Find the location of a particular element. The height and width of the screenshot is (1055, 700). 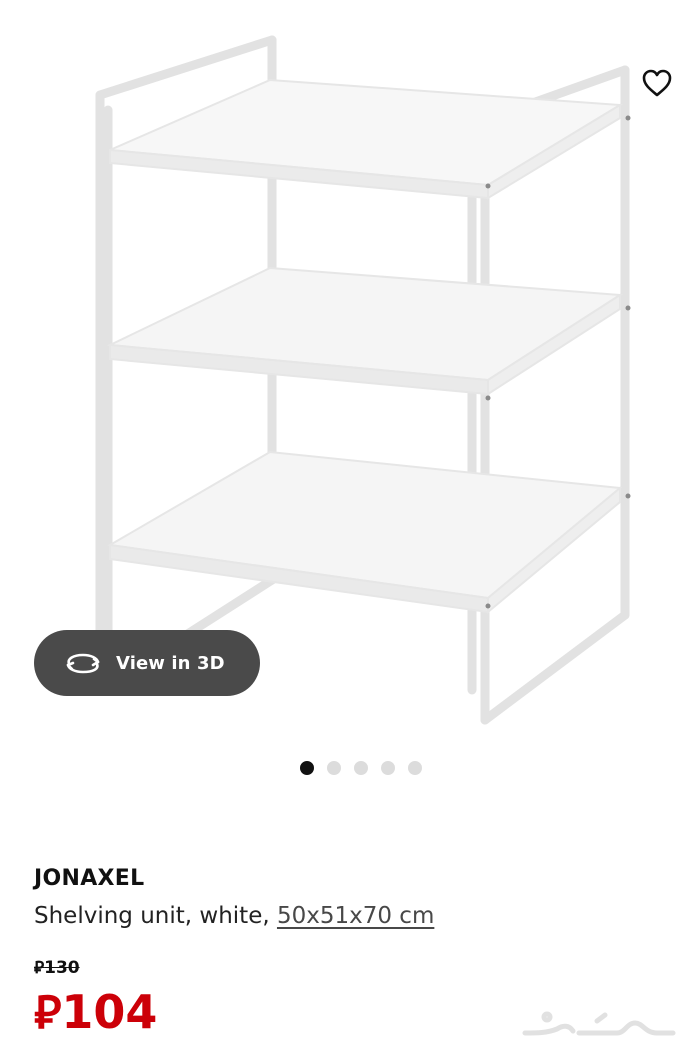

view-in-3d-button: View in 3D is located at coordinates (147, 663).